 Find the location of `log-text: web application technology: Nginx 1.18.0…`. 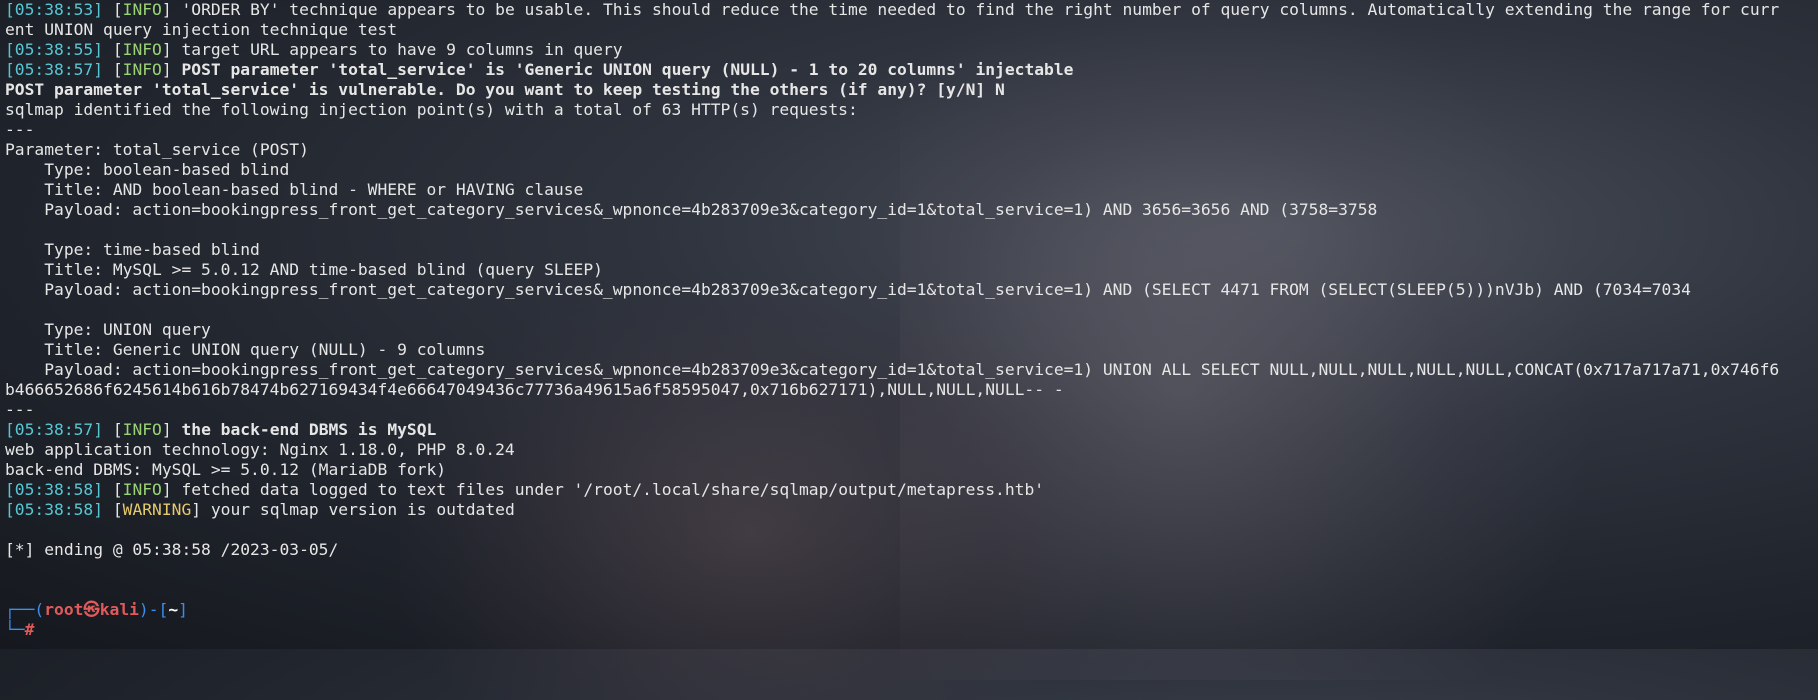

log-text: web application technology: Nginx 1.18.0… is located at coordinates (260, 449).